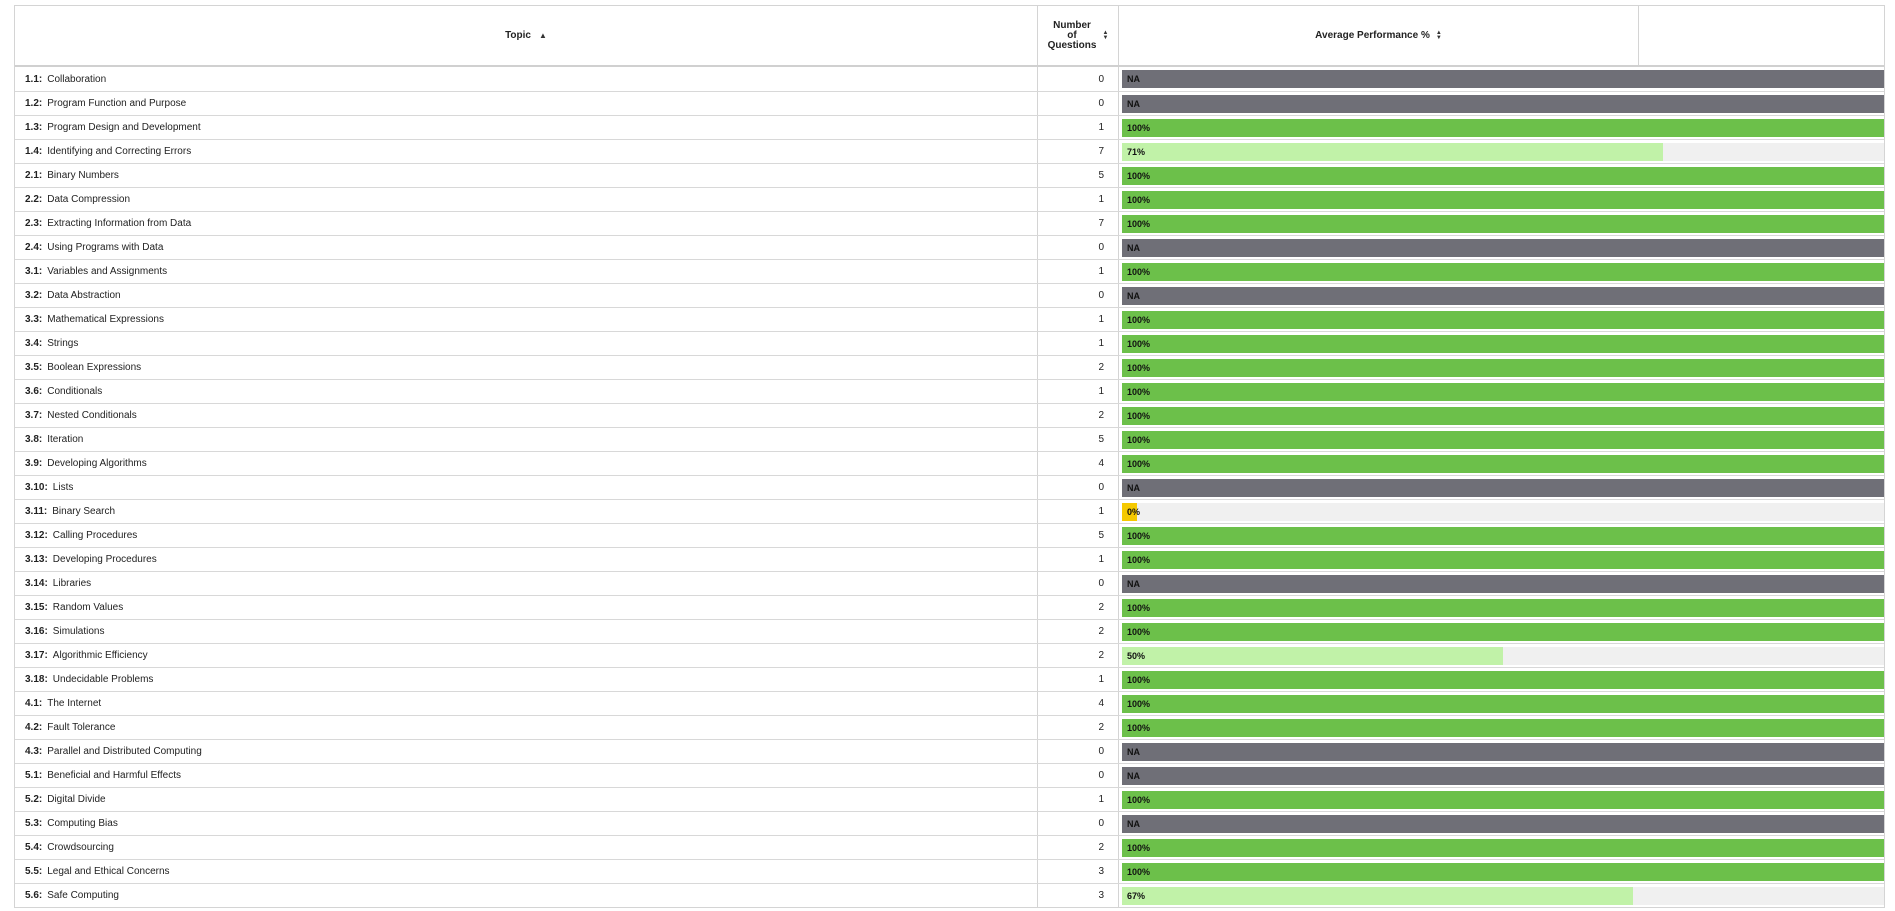  What do you see at coordinates (949, 727) in the screenshot?
I see `table-row: 4.2: Fault Tolerance 2 100%` at bounding box center [949, 727].